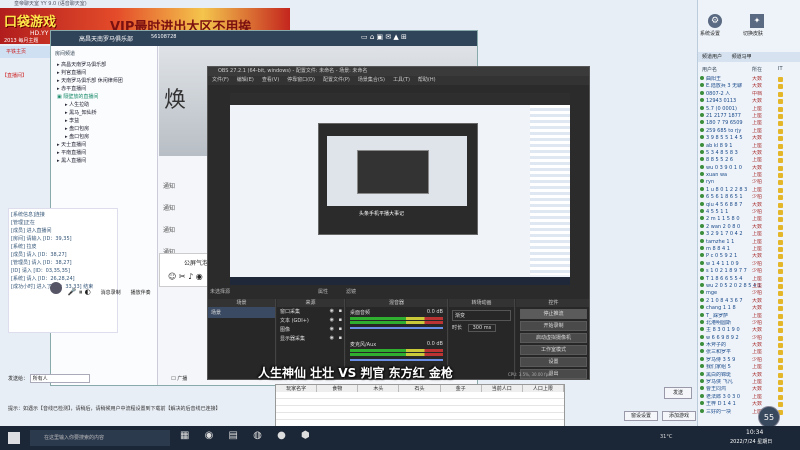 The image size is (800, 450). Describe the element at coordinates (351, 291) in the screenshot. I see `filters-button: 滤镜` at that location.